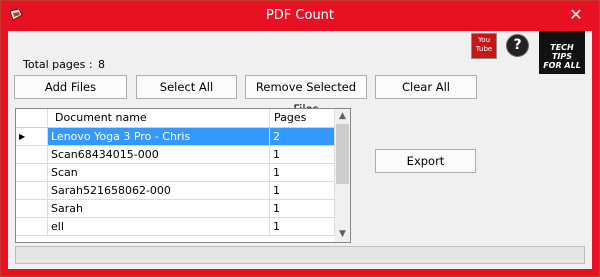  I want to click on title-bar: PDF Count ✕, so click(300, 16).